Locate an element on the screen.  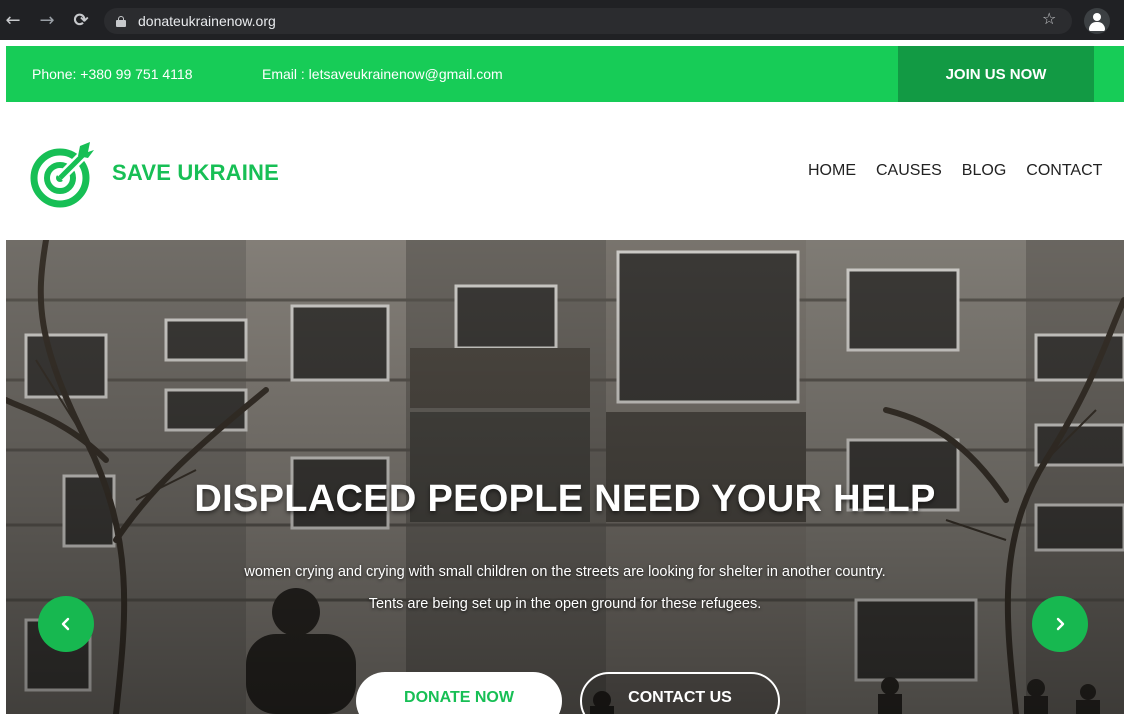
nav-item-contact: CONTACT is located at coordinates (1064, 171).